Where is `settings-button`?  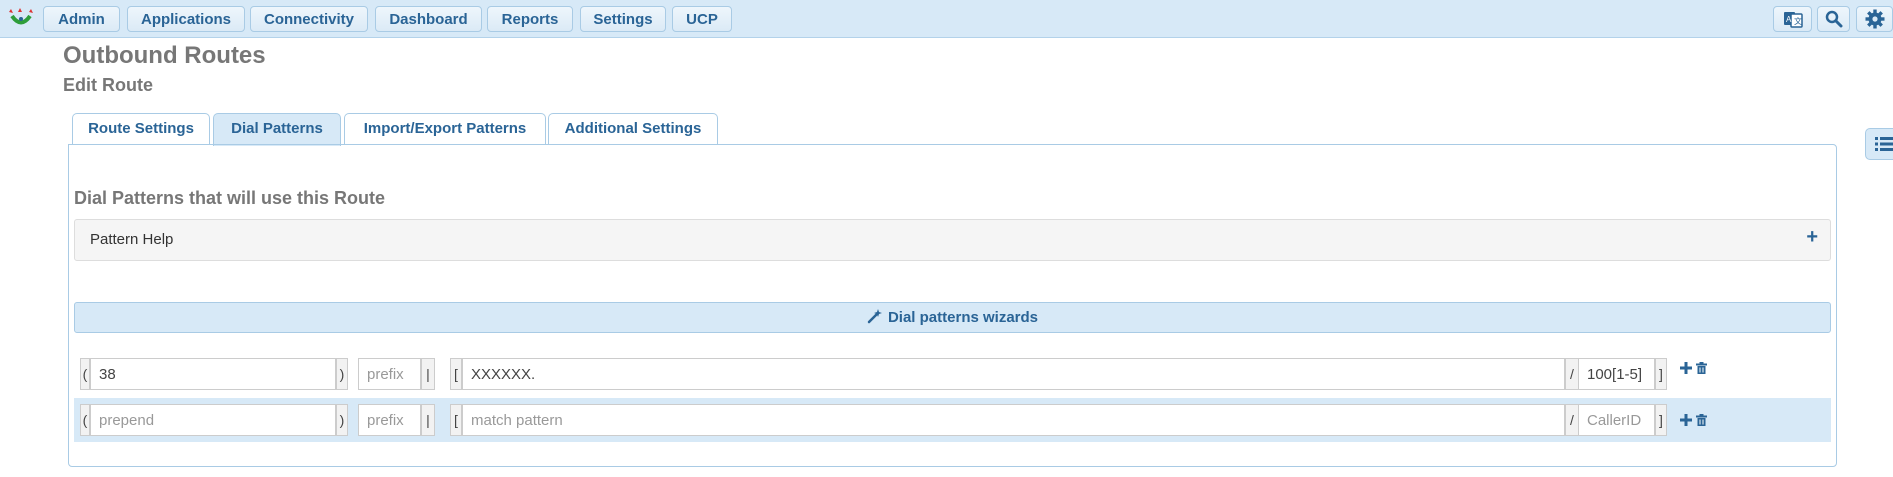
settings-button is located at coordinates (1874, 19).